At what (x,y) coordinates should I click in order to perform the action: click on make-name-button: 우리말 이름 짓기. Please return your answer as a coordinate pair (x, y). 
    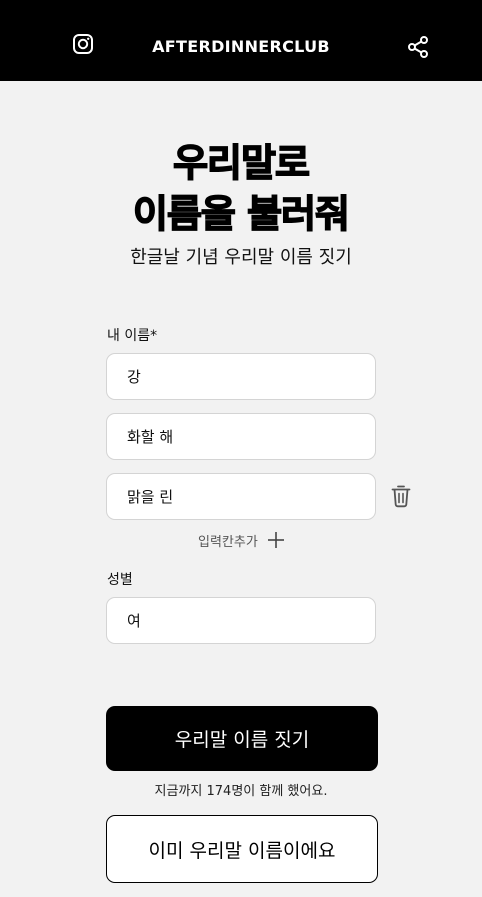
    Looking at the image, I should click on (242, 738).